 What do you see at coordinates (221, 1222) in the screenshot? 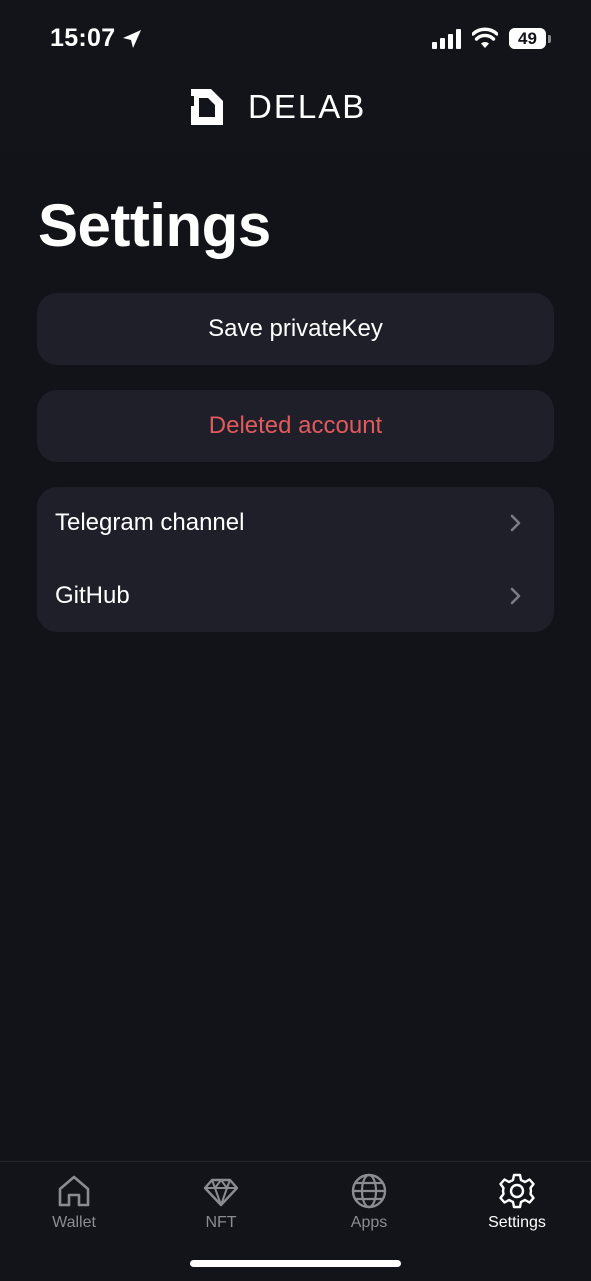
I see `tab-nft-label: NFT` at bounding box center [221, 1222].